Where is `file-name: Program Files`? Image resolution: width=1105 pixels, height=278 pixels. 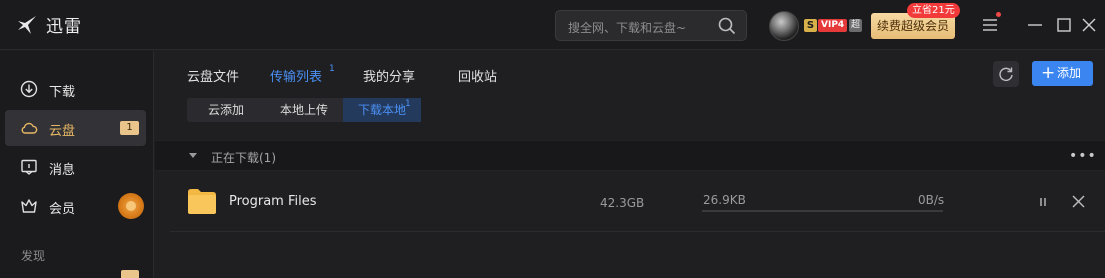
file-name: Program Files is located at coordinates (273, 201).